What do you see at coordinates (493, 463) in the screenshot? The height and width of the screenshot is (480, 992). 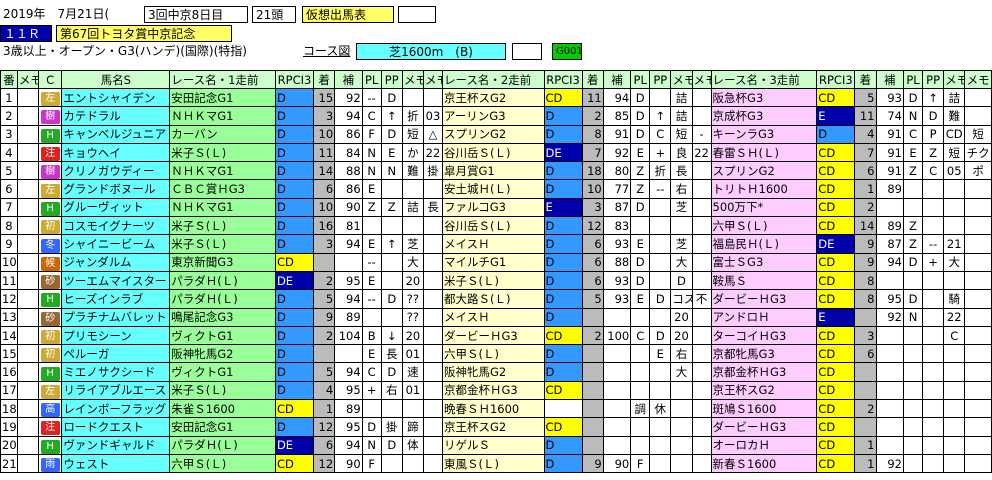 I see `race-name: 東風Ｓ(Ｌ)` at bounding box center [493, 463].